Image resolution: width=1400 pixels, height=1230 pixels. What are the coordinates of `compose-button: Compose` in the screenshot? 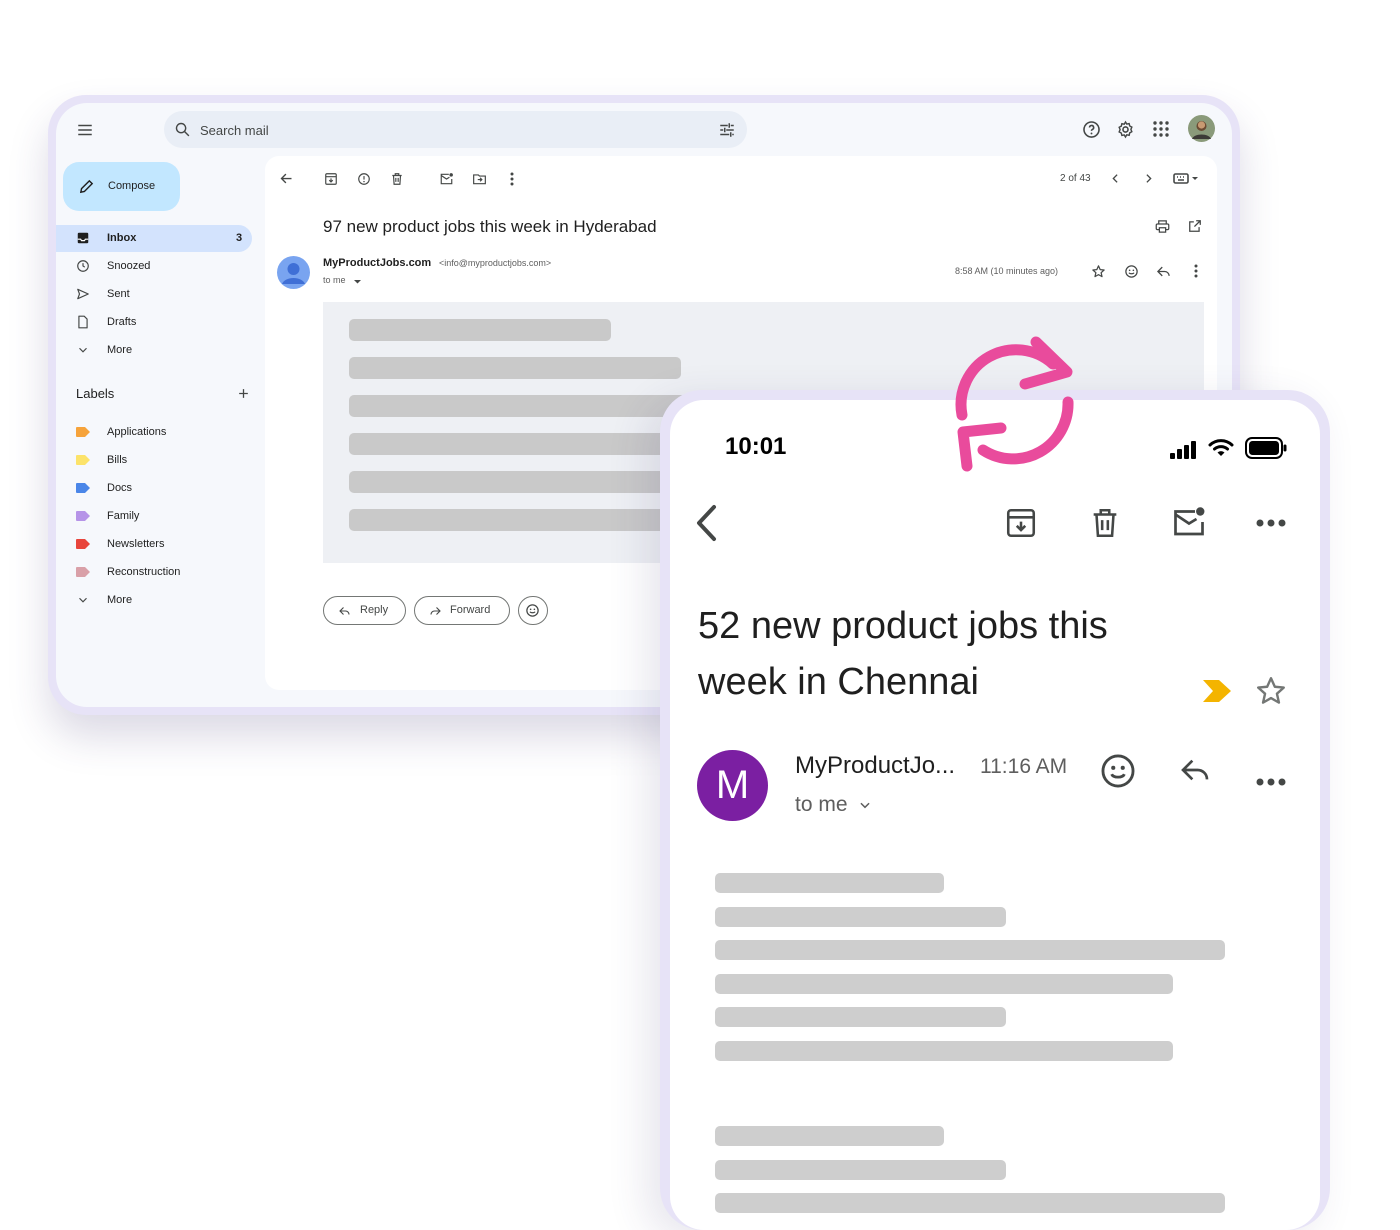 It's located at (121, 186).